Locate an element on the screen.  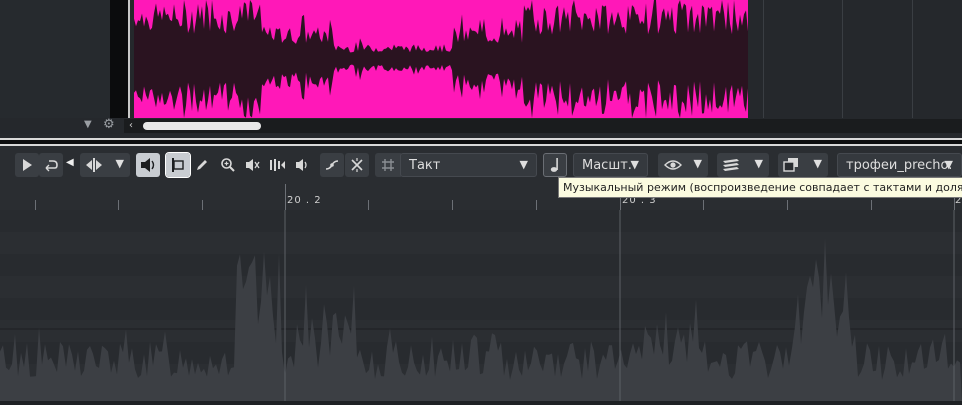
note-icon is located at coordinates (554, 165).